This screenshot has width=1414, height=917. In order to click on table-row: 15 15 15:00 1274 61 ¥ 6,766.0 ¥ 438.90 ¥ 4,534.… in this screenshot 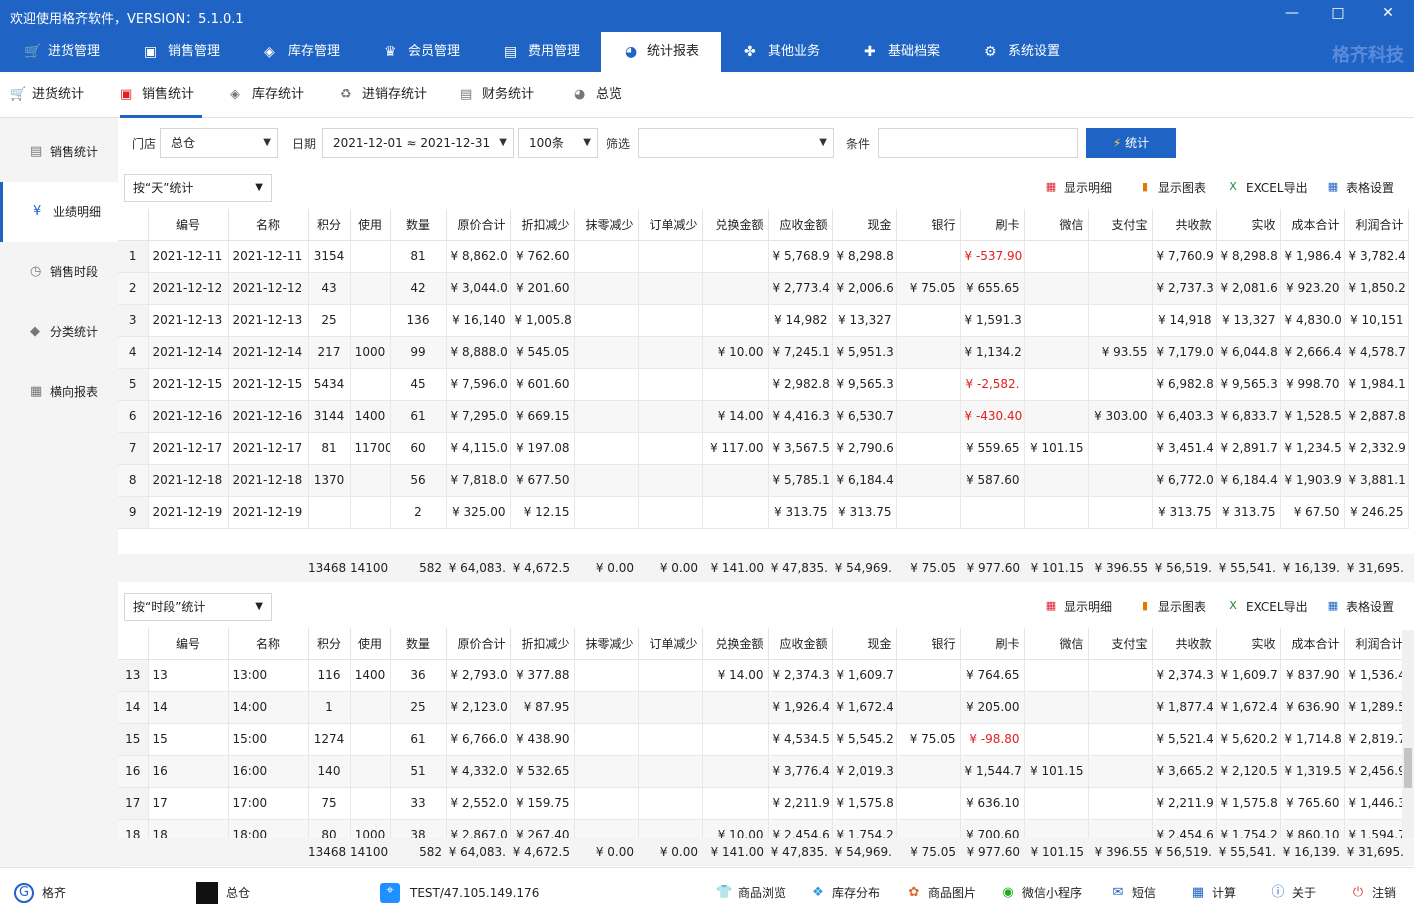, I will do `click(760, 739)`.